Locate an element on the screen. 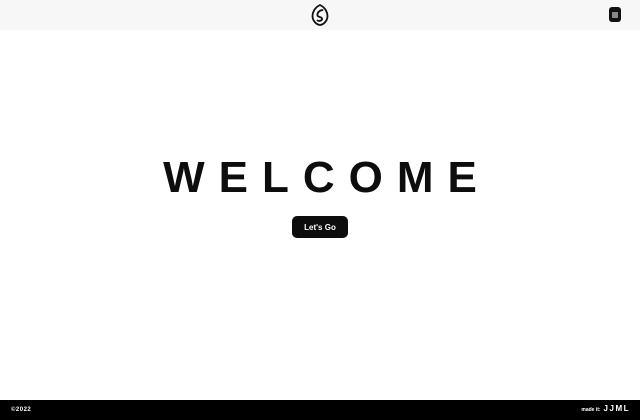  welcome-heading: WELCOME is located at coordinates (327, 177).